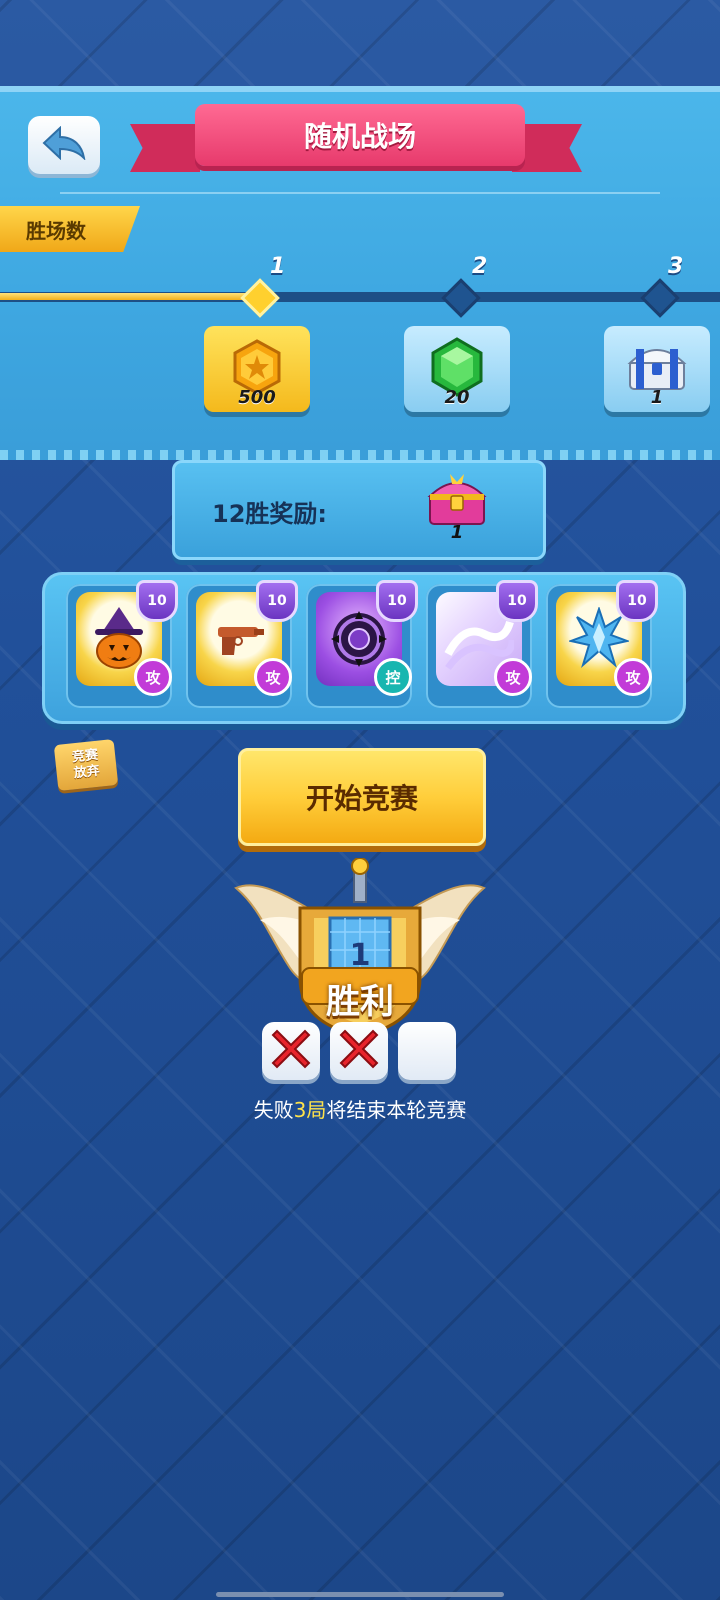 Image resolution: width=720 pixels, height=1600 pixels. I want to click on skill-5-level: 10, so click(637, 601).